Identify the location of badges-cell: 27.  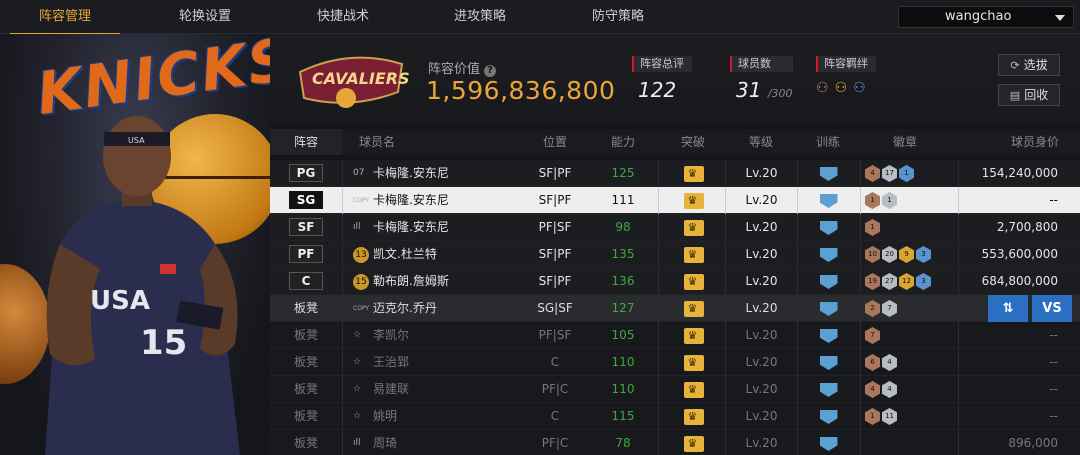
(910, 308).